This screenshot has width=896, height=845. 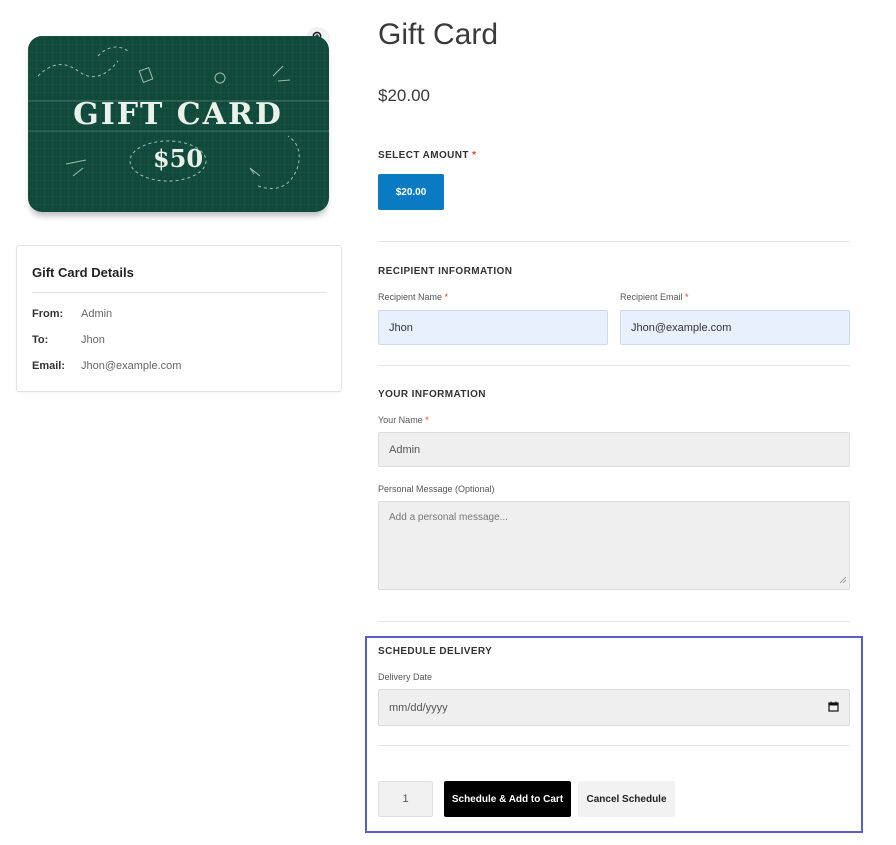 What do you see at coordinates (405, 677) in the screenshot?
I see `delivery-date-label: Delivery Date` at bounding box center [405, 677].